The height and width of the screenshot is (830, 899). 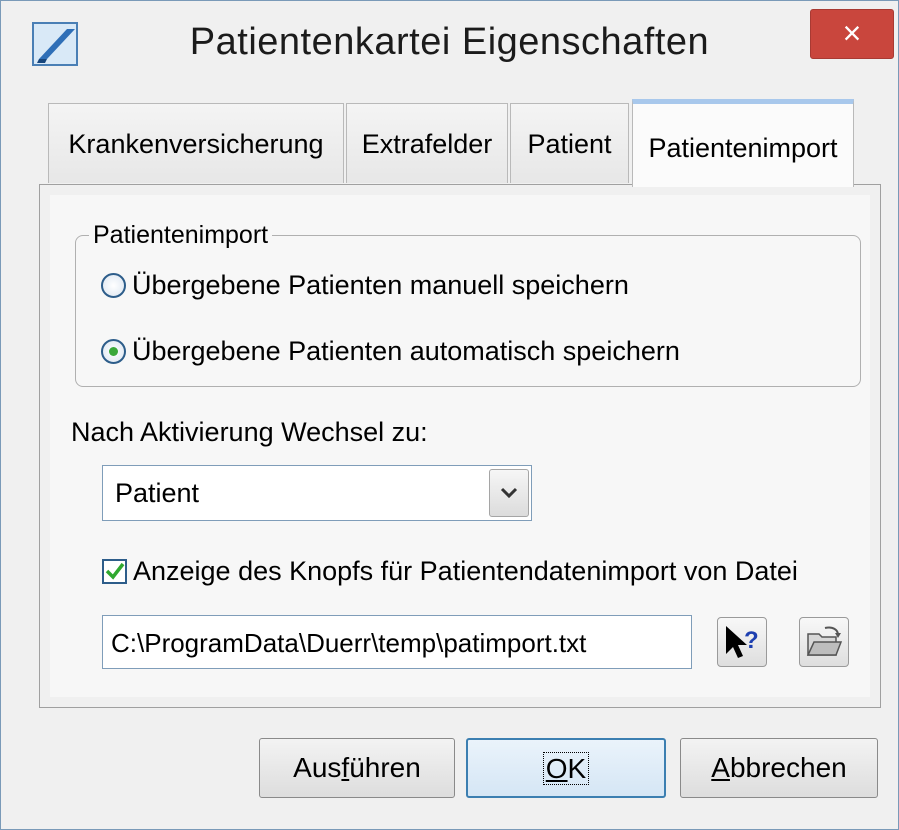 I want to click on title-bar: Patientenkartei Eigenschaften ×, so click(x=449, y=49).